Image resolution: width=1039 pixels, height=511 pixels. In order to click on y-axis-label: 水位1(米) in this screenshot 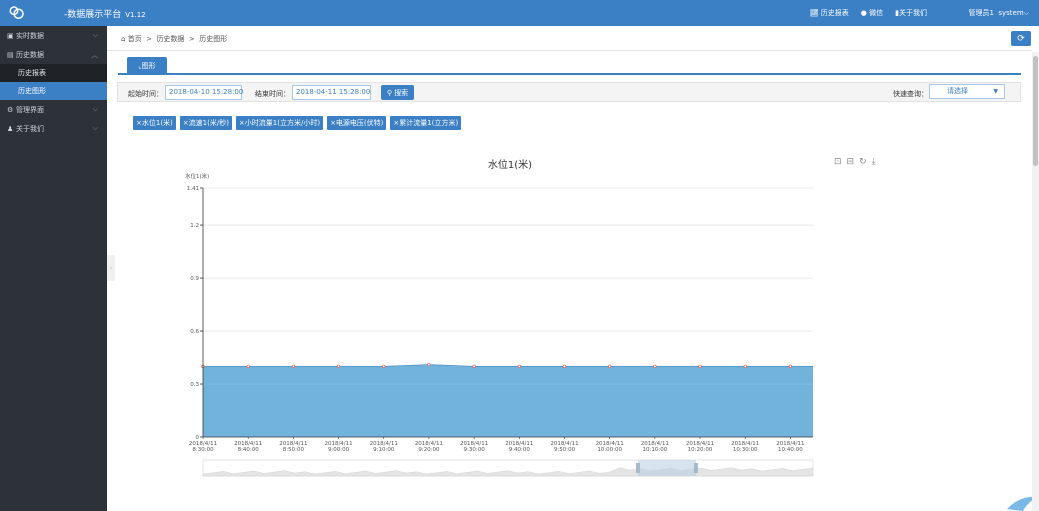, I will do `click(197, 176)`.